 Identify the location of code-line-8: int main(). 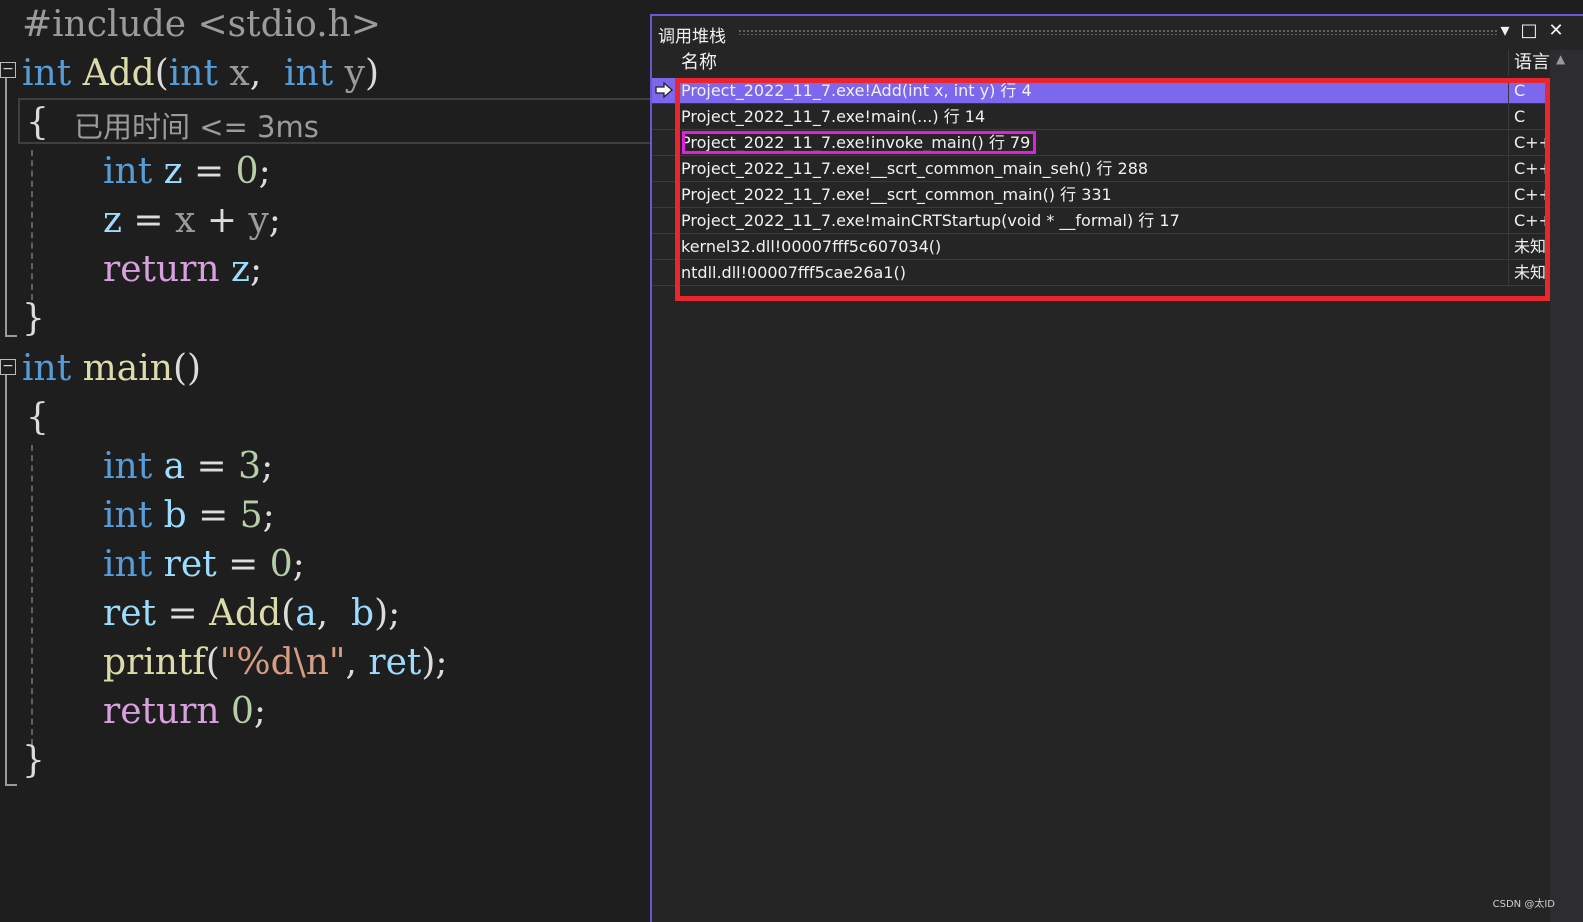
(111, 368).